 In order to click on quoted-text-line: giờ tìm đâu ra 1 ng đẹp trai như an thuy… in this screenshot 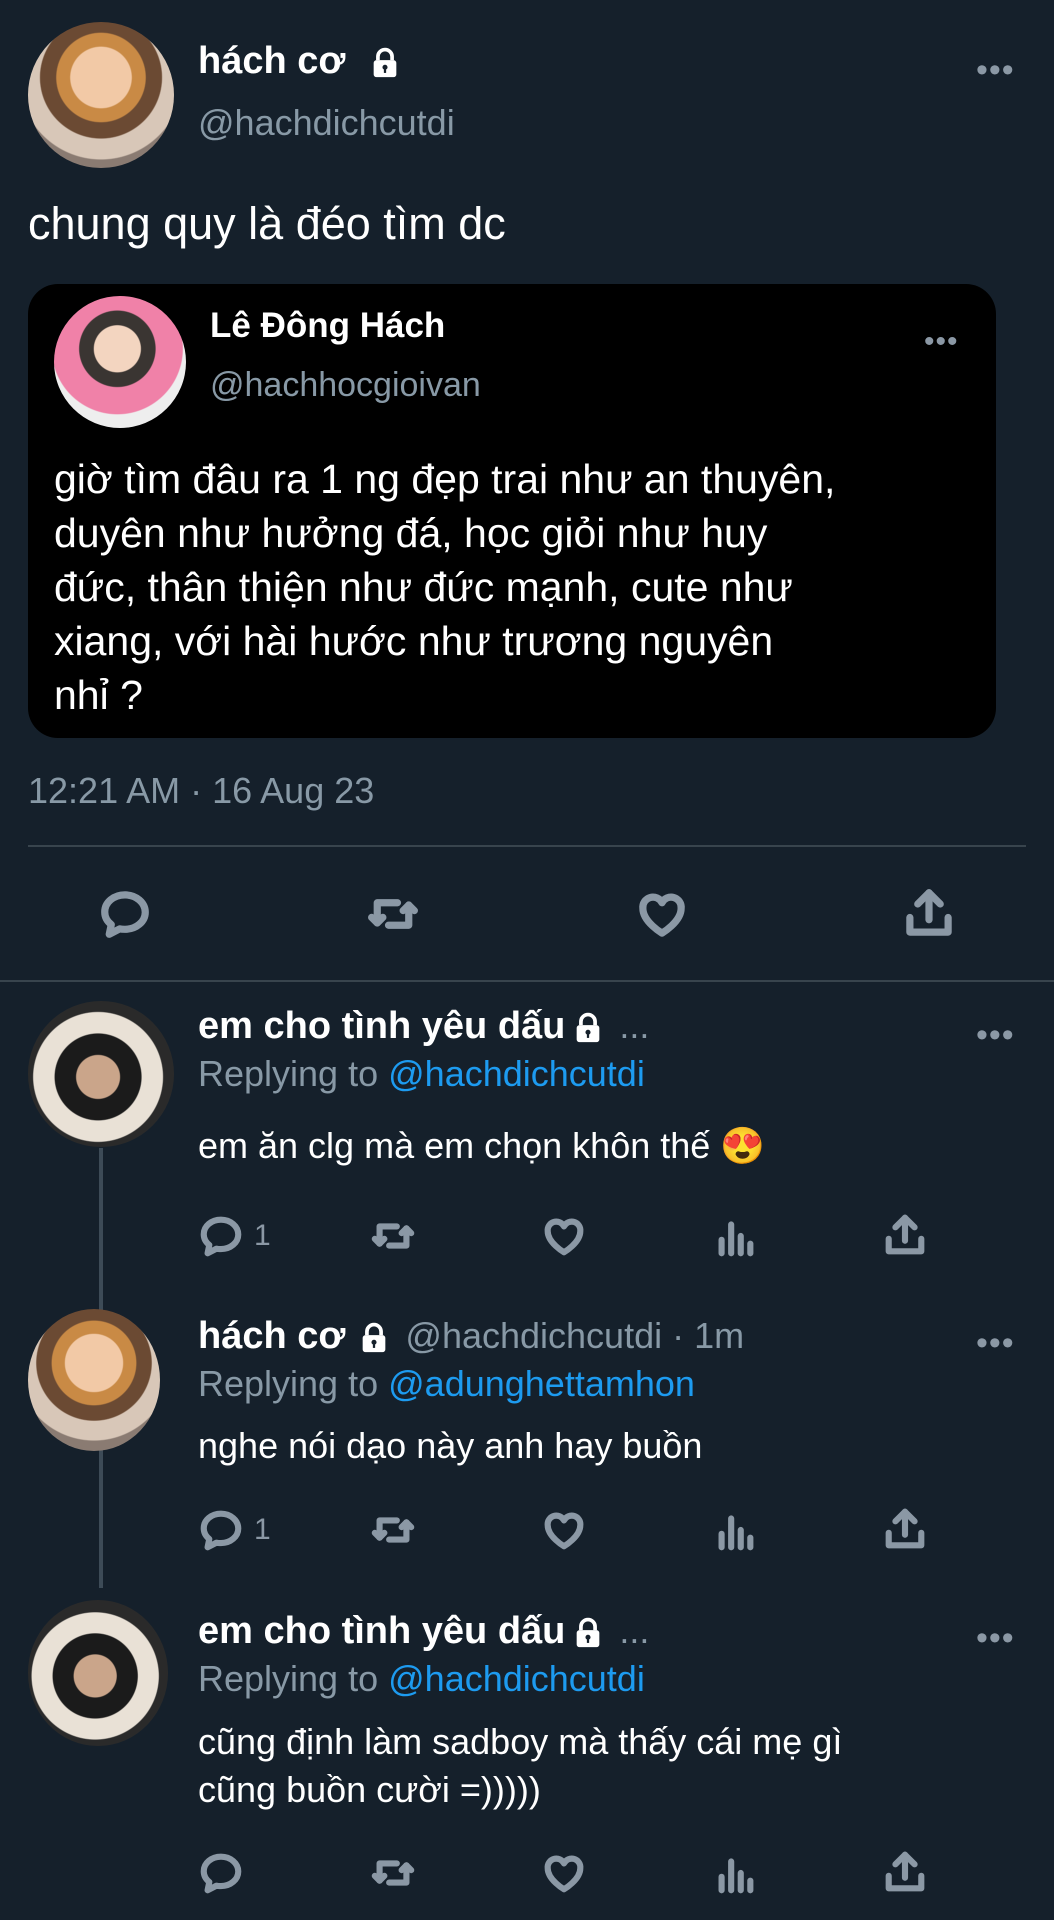, I will do `click(445, 479)`.